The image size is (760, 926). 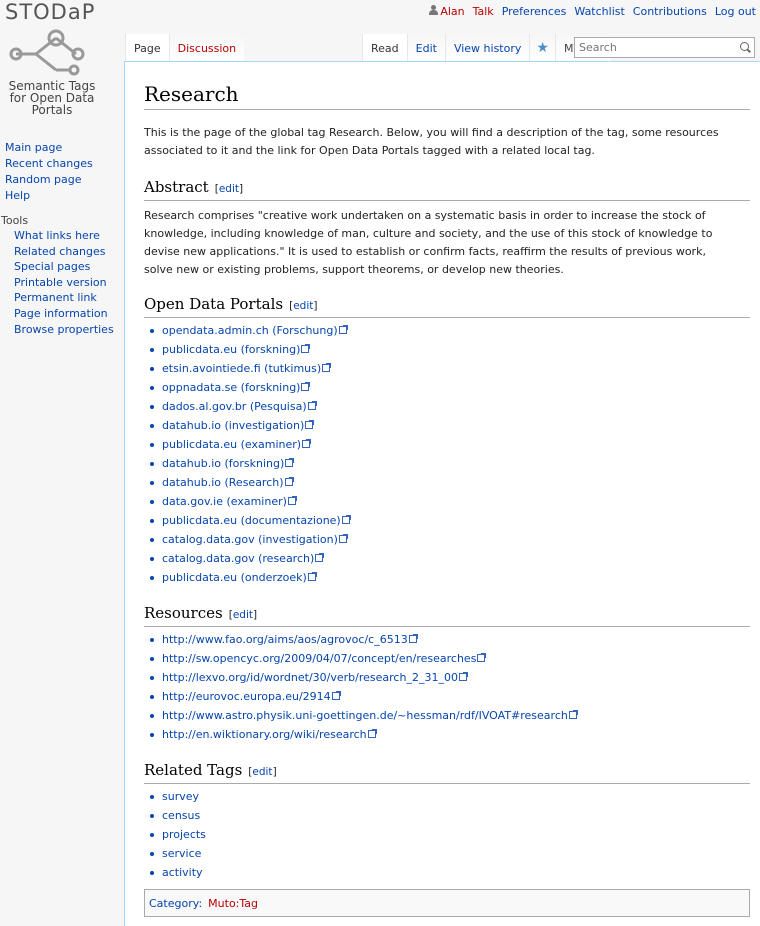 What do you see at coordinates (447, 95) in the screenshot?
I see `page-title: Research` at bounding box center [447, 95].